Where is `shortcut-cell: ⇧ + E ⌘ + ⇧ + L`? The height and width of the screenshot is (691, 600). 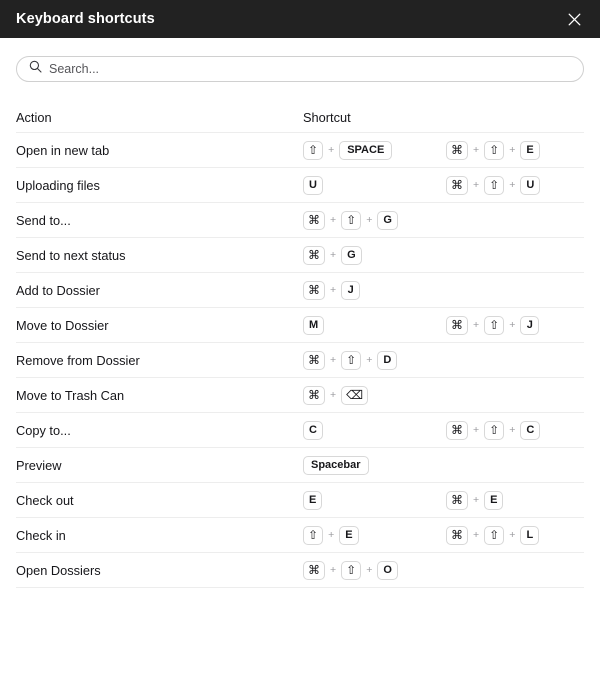 shortcut-cell: ⇧ + E ⌘ + ⇧ + L is located at coordinates (443, 535).